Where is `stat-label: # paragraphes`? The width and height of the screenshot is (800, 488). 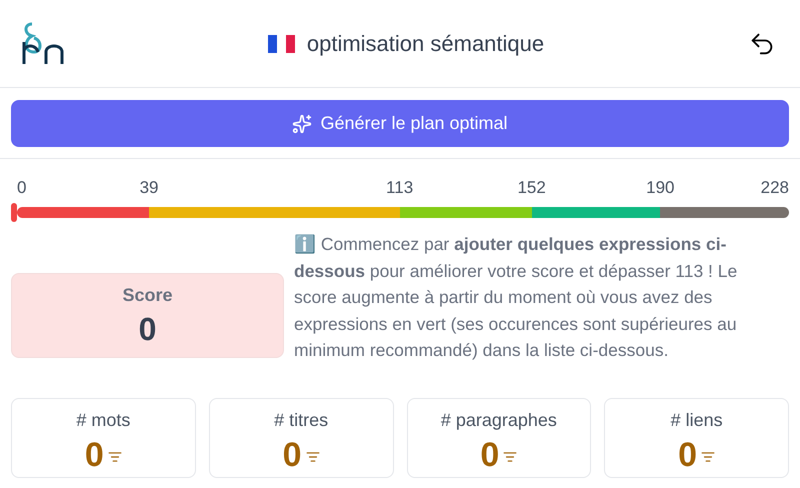
stat-label: # paragraphes is located at coordinates (498, 420).